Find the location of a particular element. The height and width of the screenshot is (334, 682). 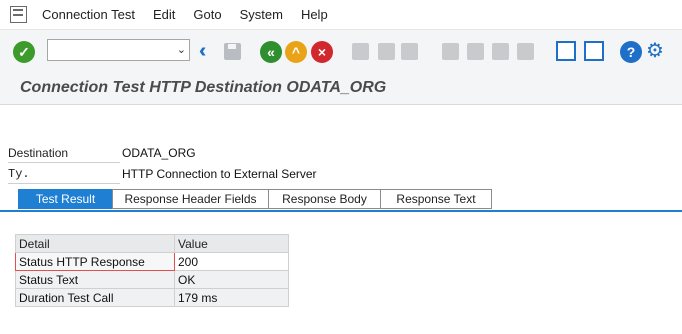

detail-cell: Status Text is located at coordinates (95, 279).